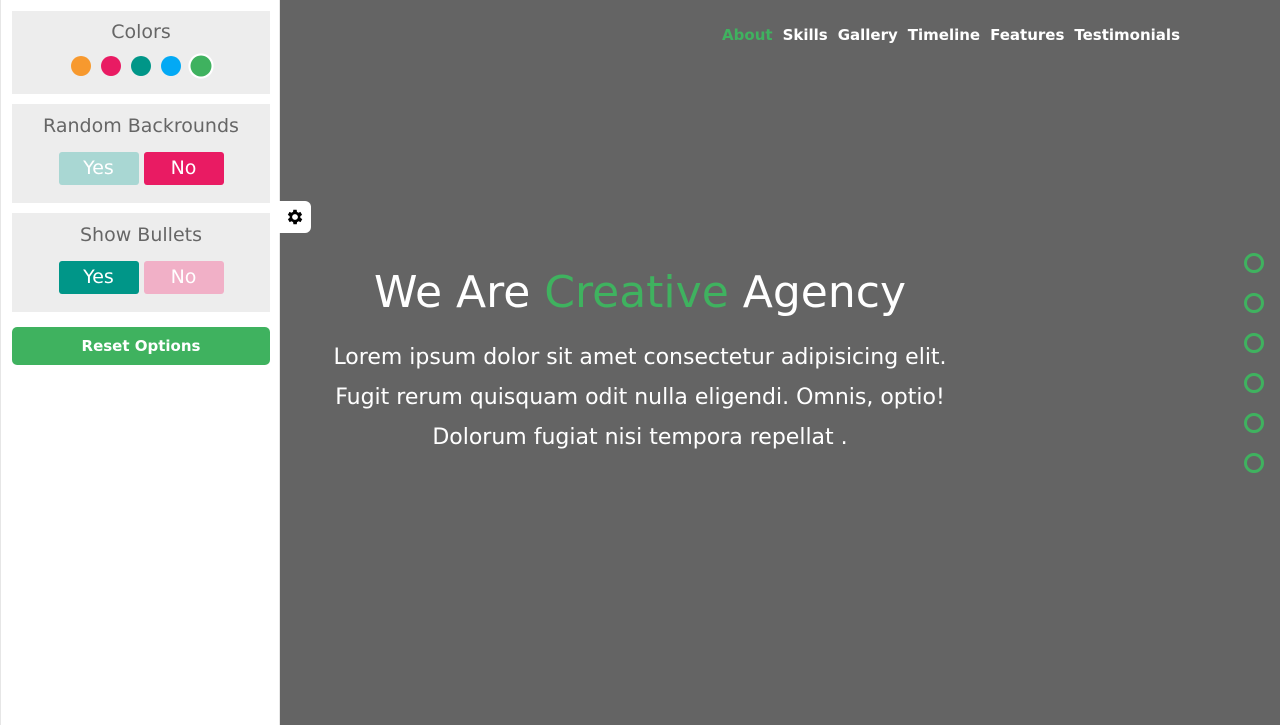 The image size is (1280, 725). What do you see at coordinates (141, 153) in the screenshot?
I see `random-backgrounds-box: Random Backrounds Yes No` at bounding box center [141, 153].